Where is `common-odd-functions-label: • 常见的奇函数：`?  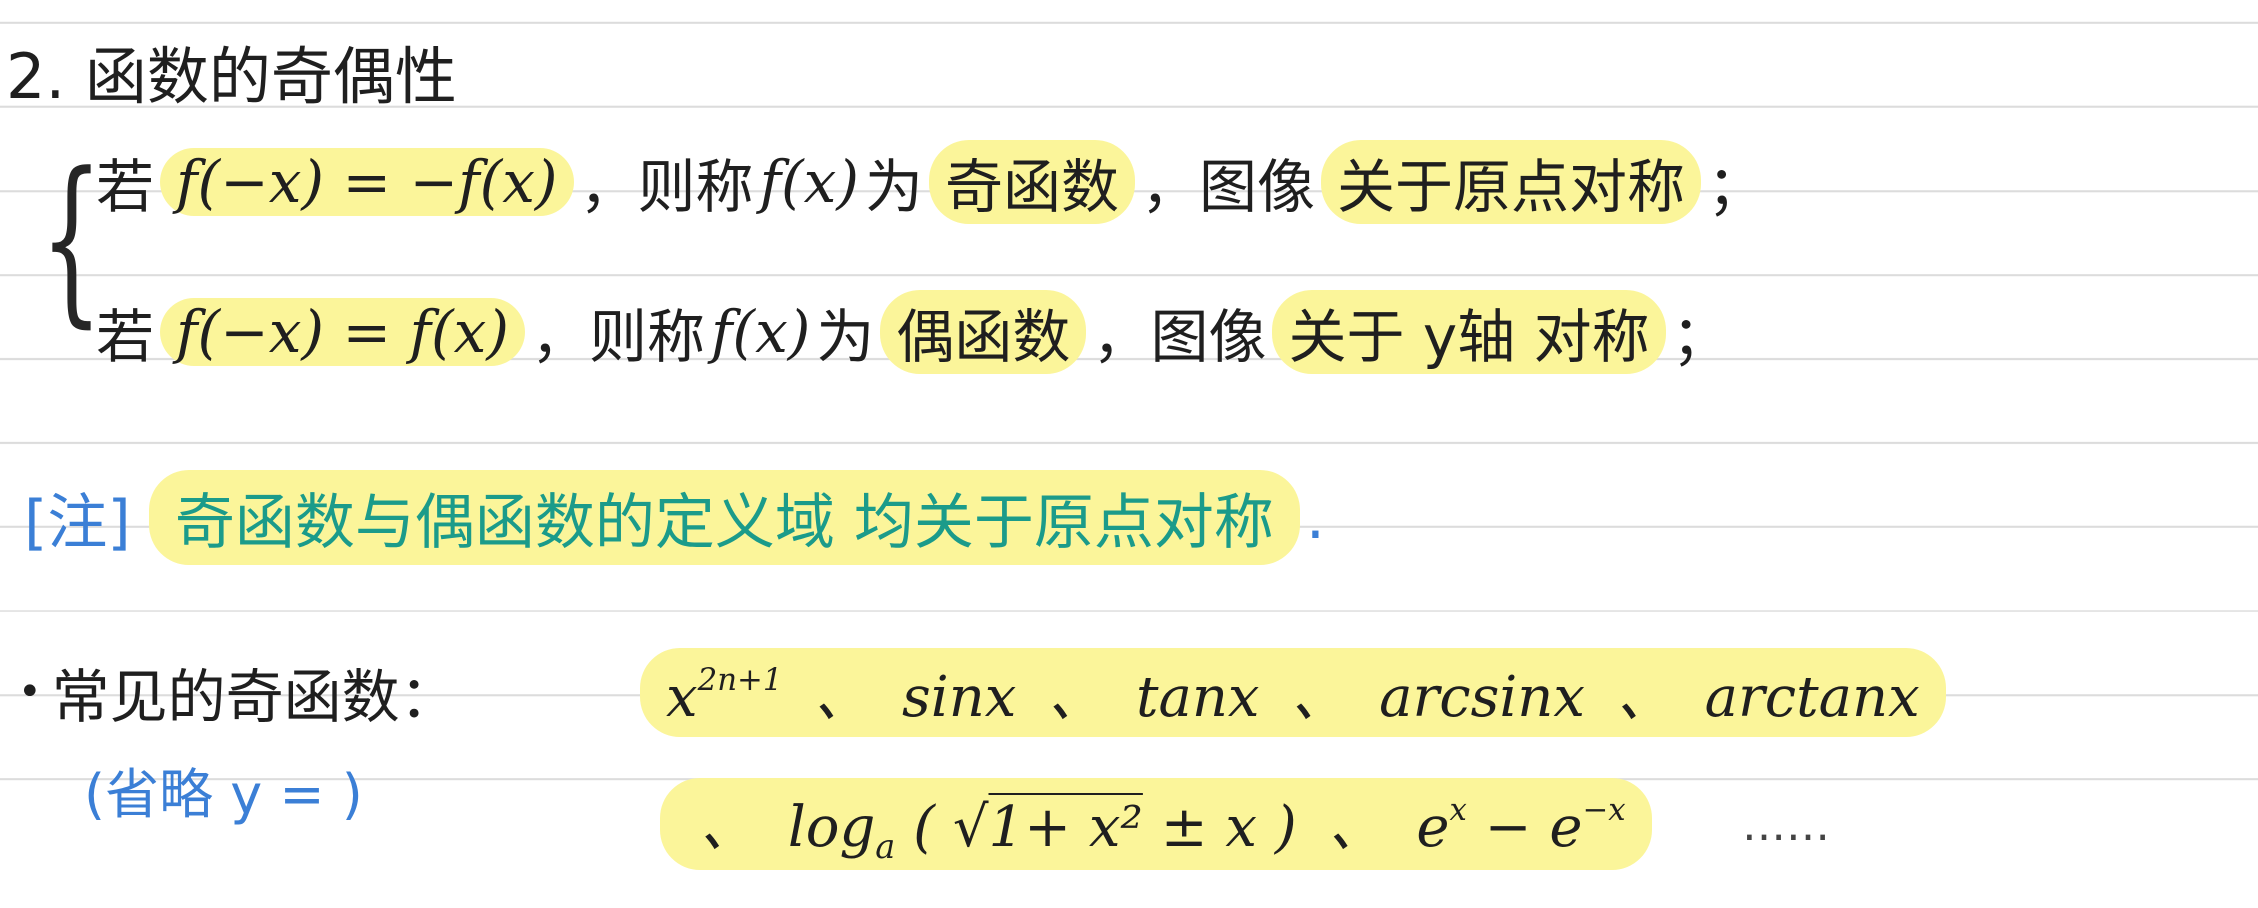
common-odd-functions-label: • 常见的奇函数： is located at coordinates (238, 692).